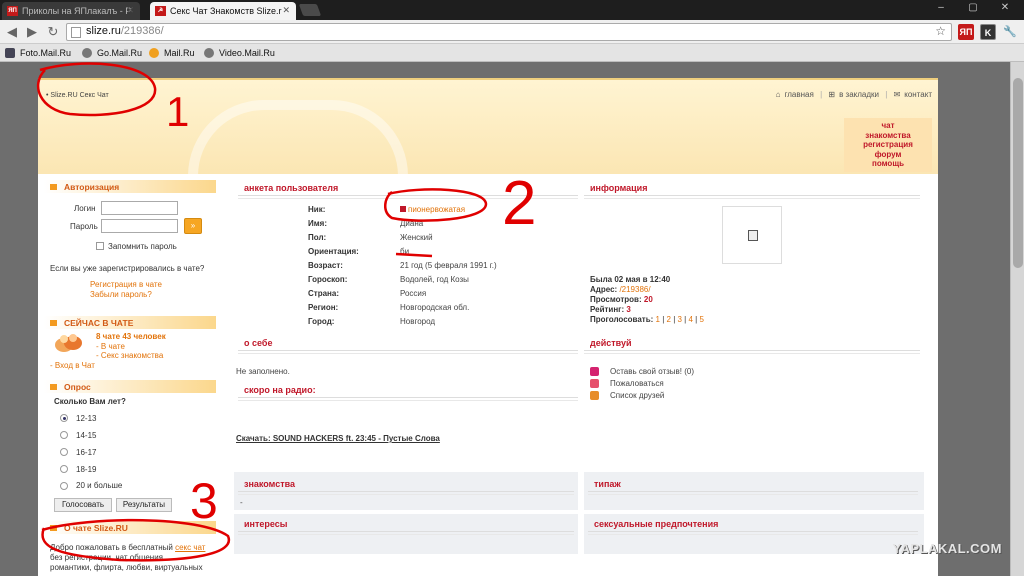 This screenshot has width=1024, height=576. Describe the element at coordinates (86, 469) in the screenshot. I see `poll-option-4: 18-19` at that location.